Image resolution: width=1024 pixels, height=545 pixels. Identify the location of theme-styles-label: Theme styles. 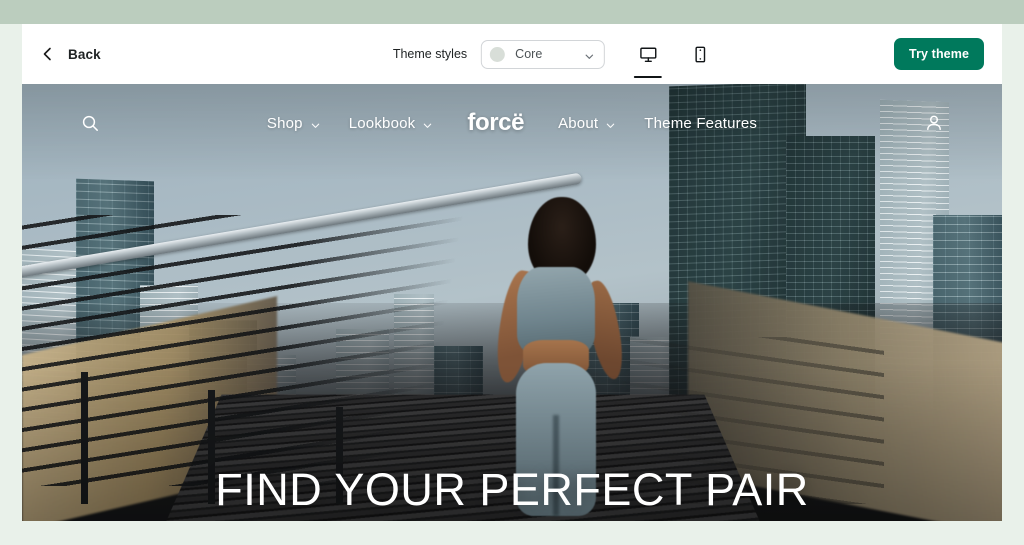
(430, 54).